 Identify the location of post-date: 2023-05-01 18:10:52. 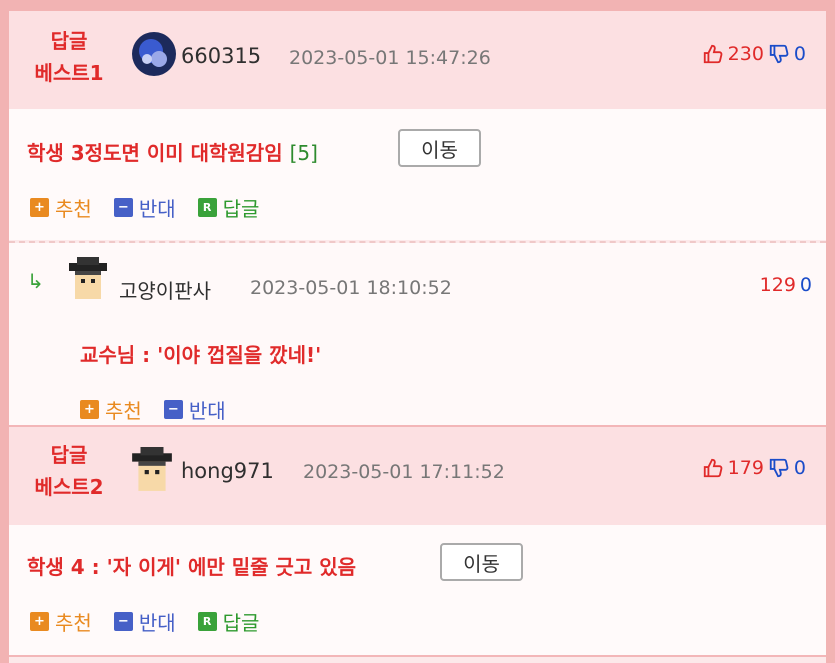
(351, 288).